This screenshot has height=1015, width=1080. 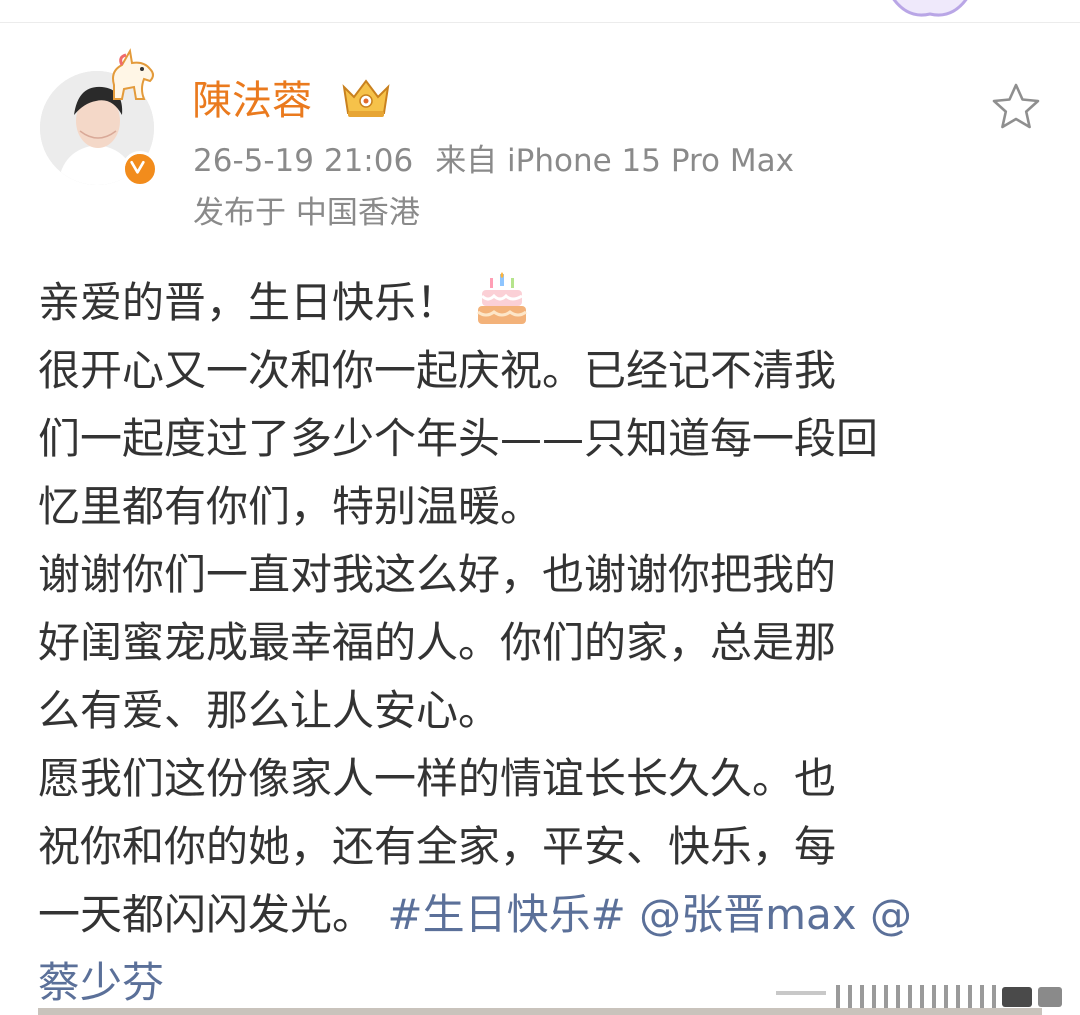 I want to click on content-line: 一天都闪闪发光。 #生日快乐# @张晋max @, so click(x=543, y=915).